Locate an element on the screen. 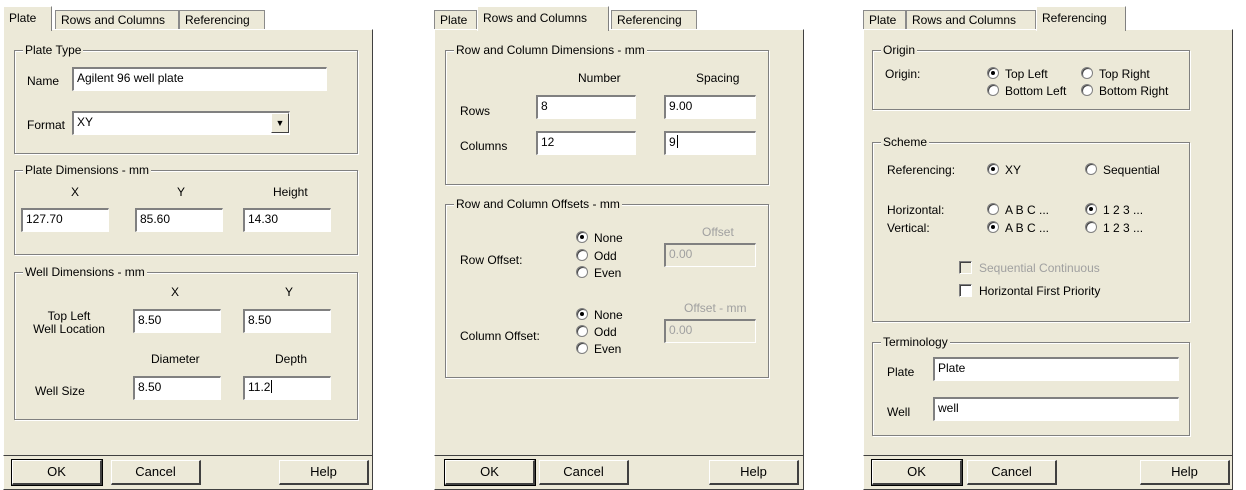 This screenshot has width=1246, height=490. format-select: XY ▼ is located at coordinates (181, 123).